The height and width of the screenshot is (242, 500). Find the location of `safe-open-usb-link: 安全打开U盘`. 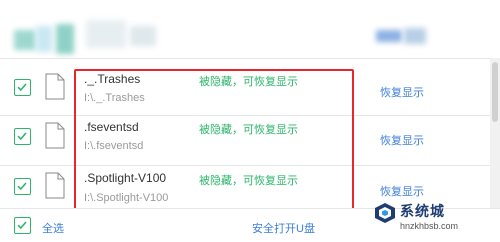

safe-open-usb-link: 安全打开U盘 is located at coordinates (283, 228).